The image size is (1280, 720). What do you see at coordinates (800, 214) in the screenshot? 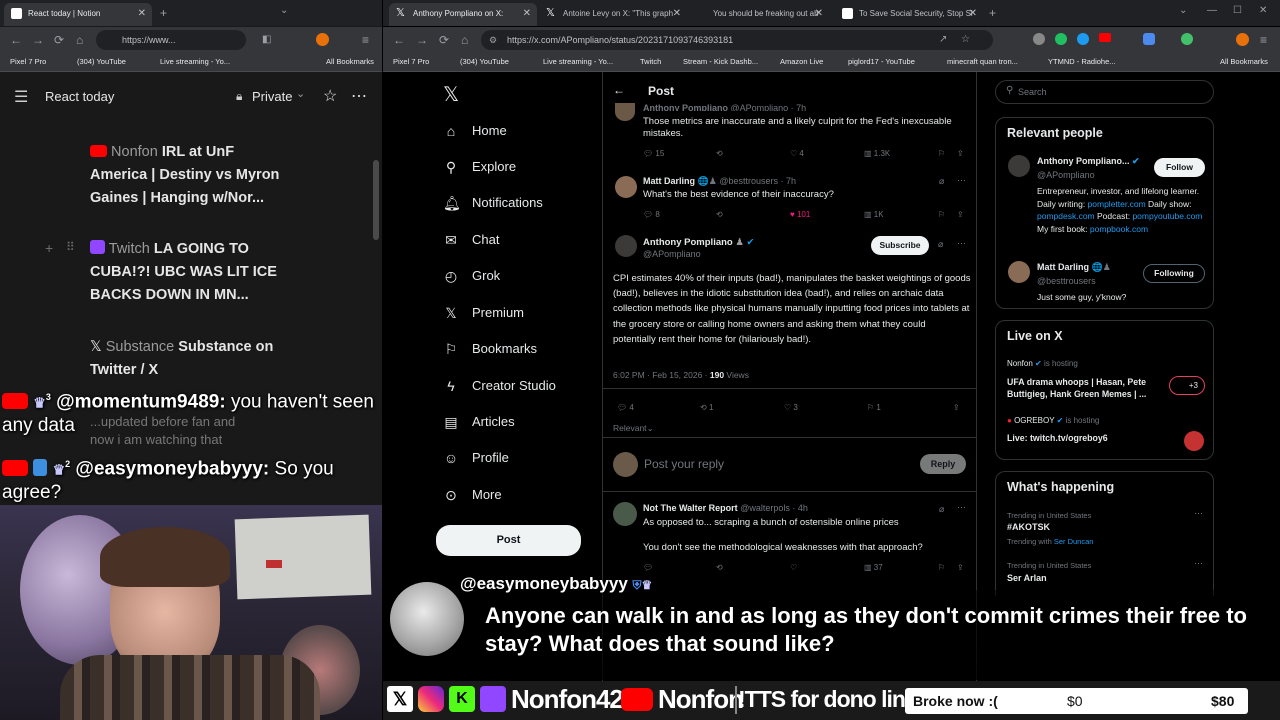
I see `like-count: ♥ 101` at bounding box center [800, 214].